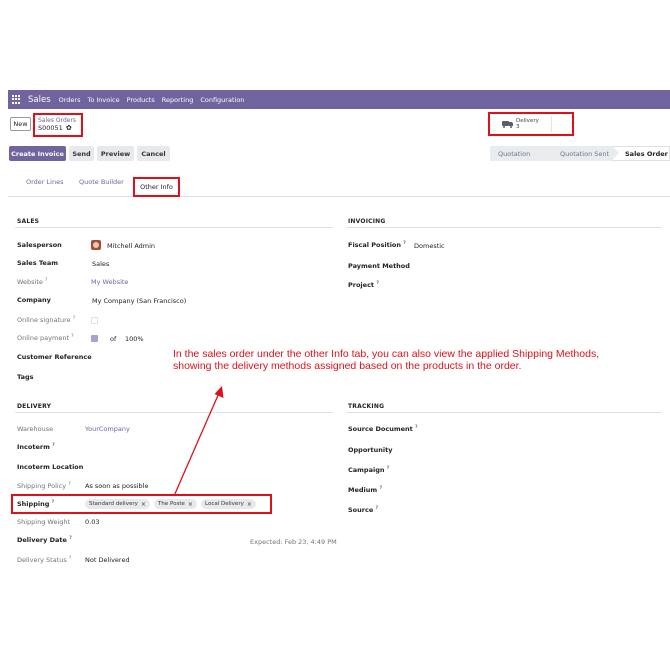  Describe the element at coordinates (74, 318) in the screenshot. I see `online-signature-help-icon: ?` at that location.